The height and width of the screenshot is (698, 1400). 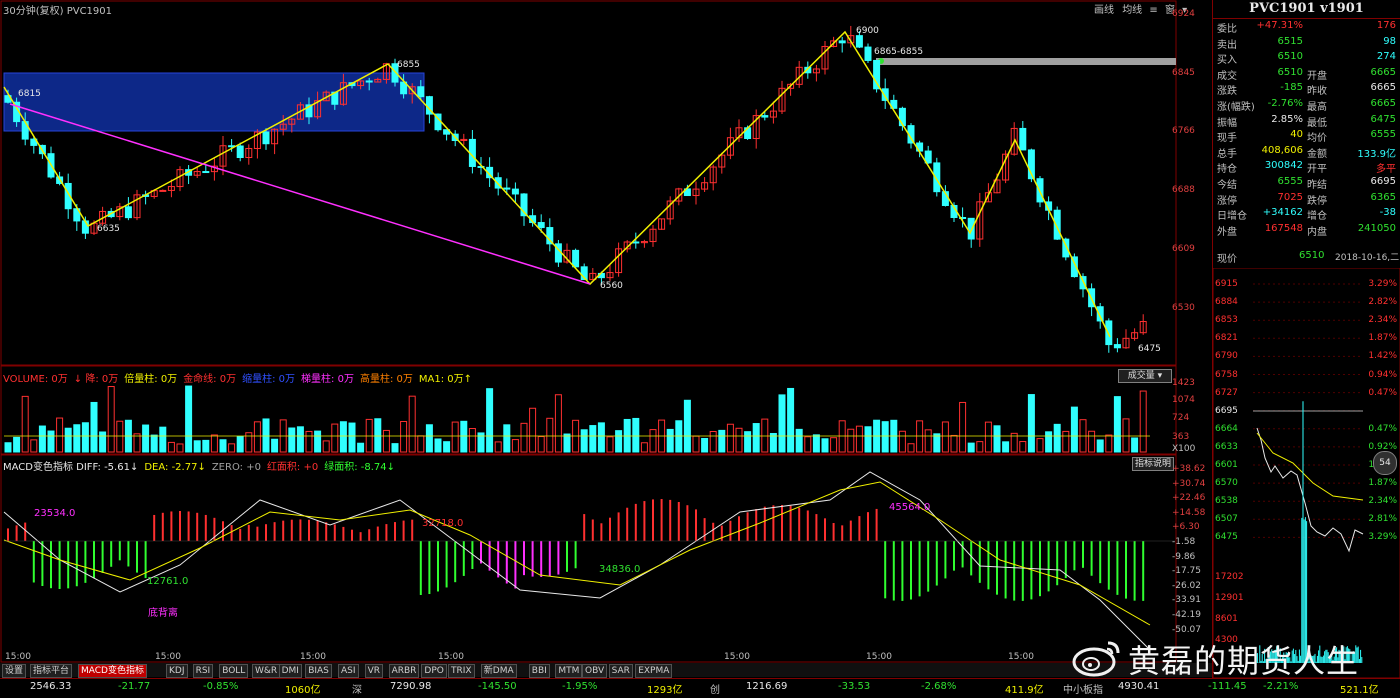 What do you see at coordinates (1386, 25) in the screenshot?
I see `quote-value: 176` at bounding box center [1386, 25].